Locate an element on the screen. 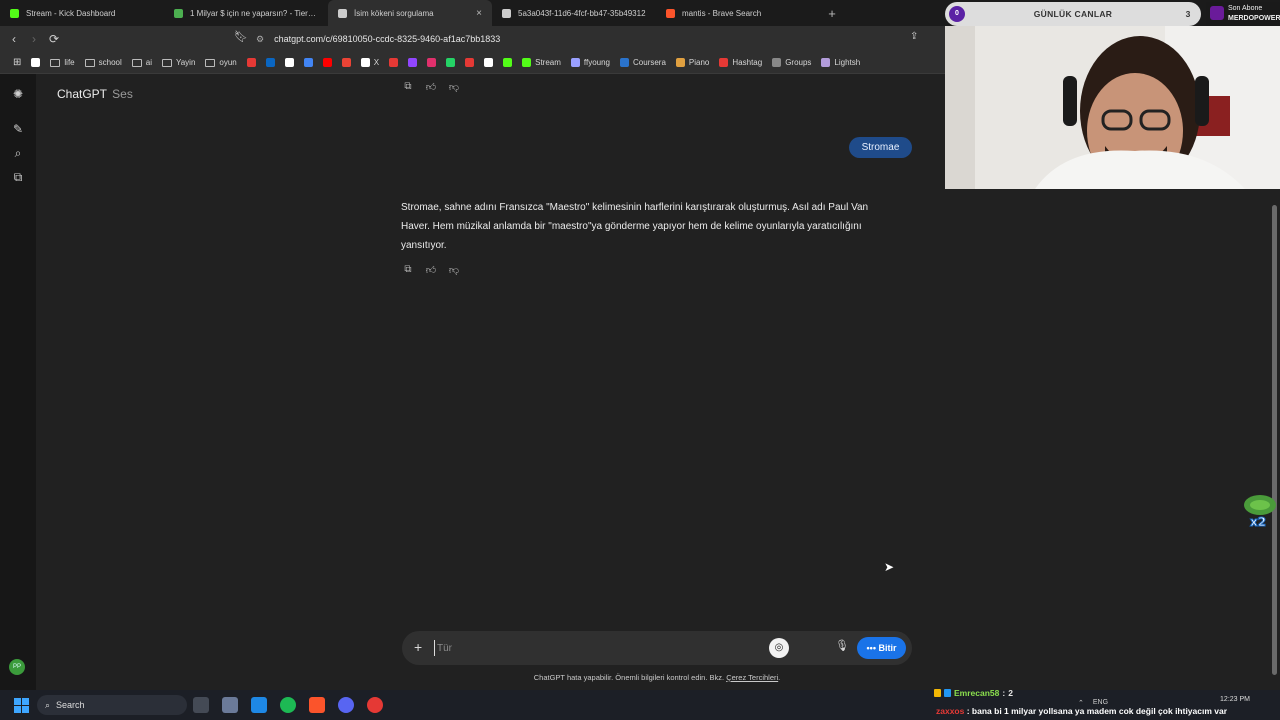 Image resolution: width=1280 pixels, height=720 pixels. apps-grid-icon: ⊞ is located at coordinates (17, 62).